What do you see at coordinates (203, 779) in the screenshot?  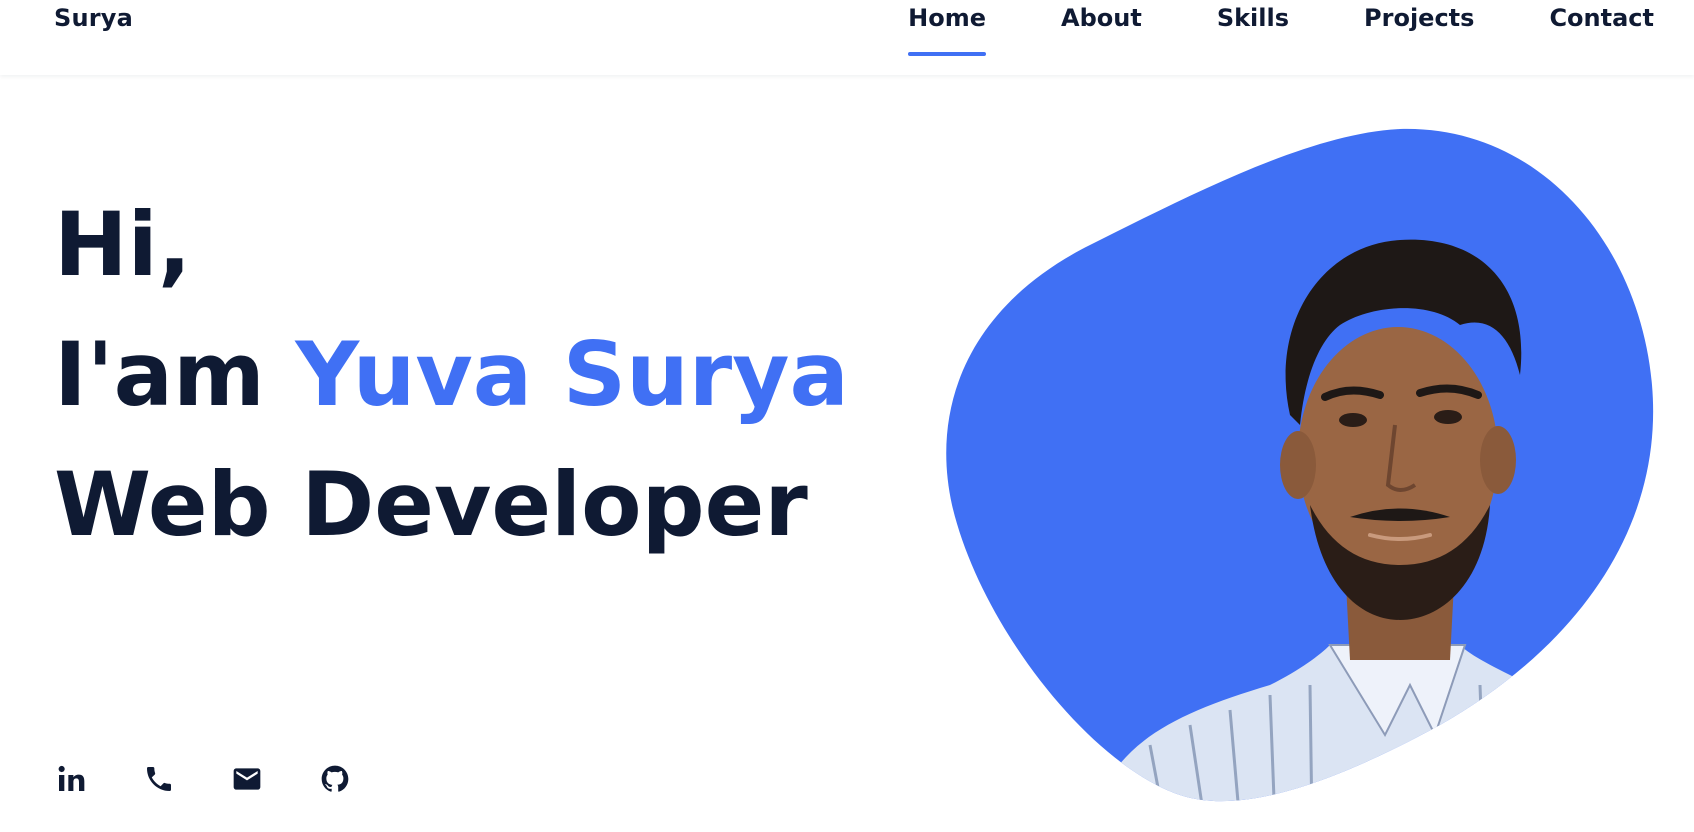 I see `social-links` at bounding box center [203, 779].